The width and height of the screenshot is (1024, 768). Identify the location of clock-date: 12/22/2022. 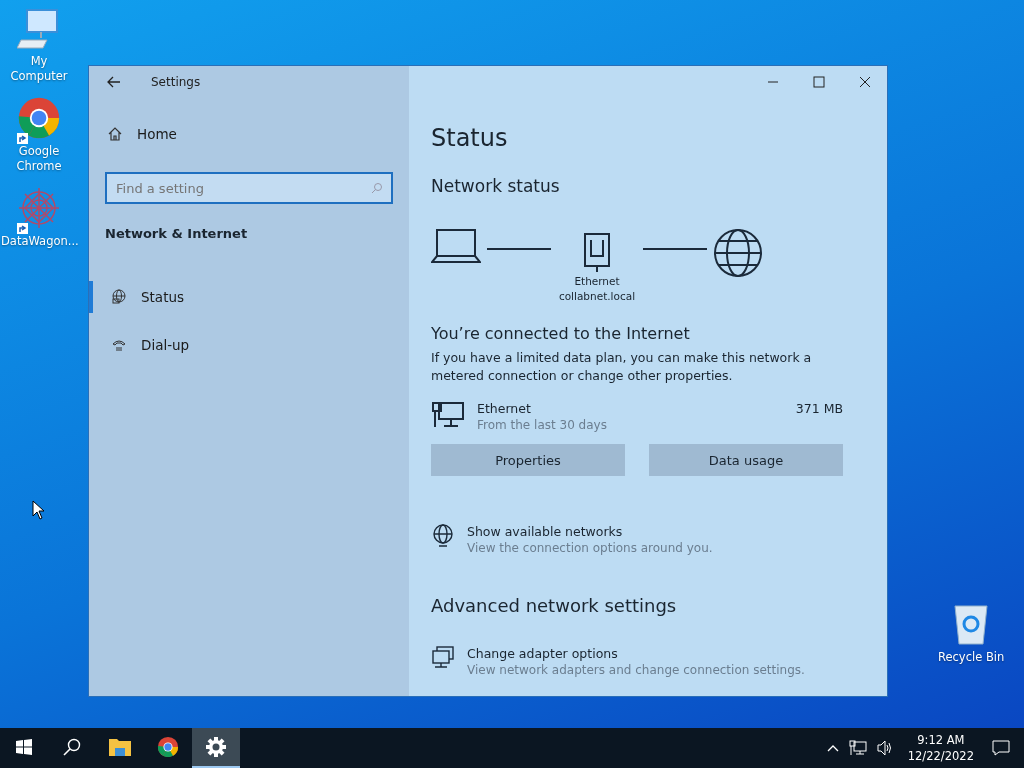
(940, 756).